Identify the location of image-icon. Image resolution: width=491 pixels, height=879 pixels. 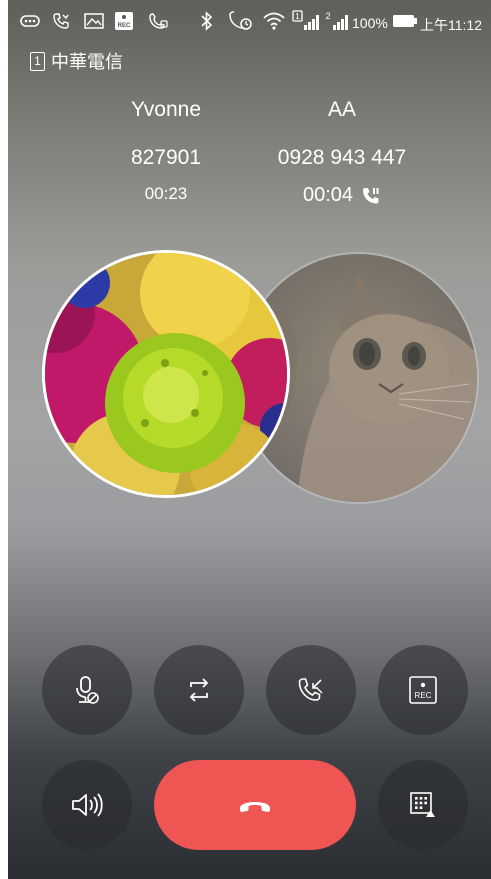
(94, 21).